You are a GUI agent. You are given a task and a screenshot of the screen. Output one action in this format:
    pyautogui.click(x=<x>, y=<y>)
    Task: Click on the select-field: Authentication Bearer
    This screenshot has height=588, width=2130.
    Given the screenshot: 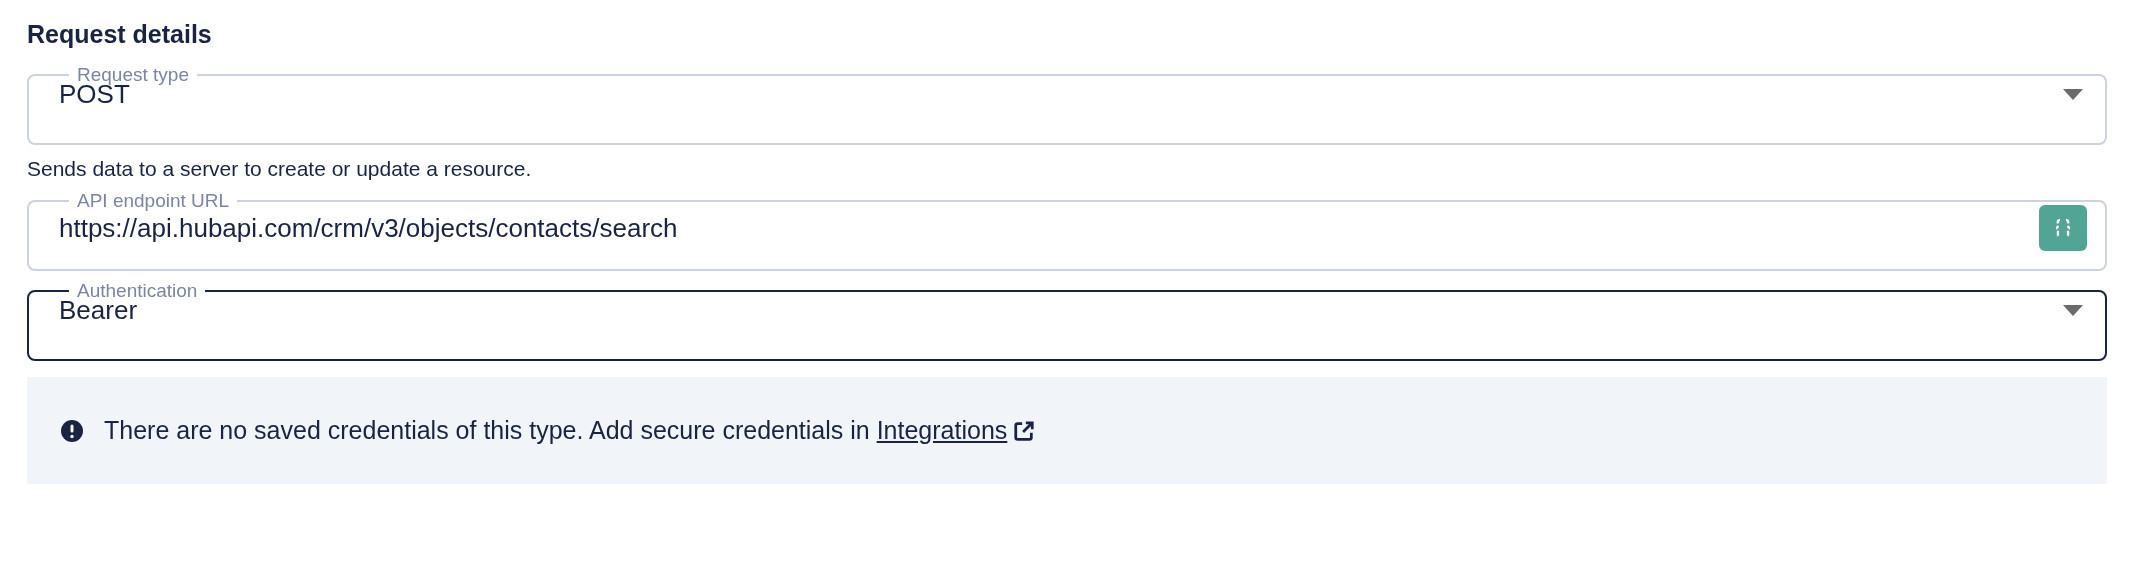 What is the action you would take?
    pyautogui.click(x=1067, y=321)
    